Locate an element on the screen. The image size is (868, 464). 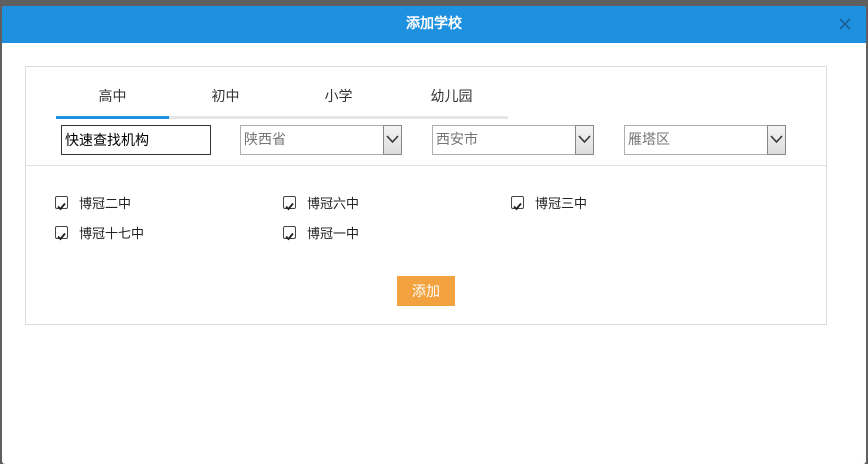
dialog-titlebar: 添加学校 is located at coordinates (434, 24).